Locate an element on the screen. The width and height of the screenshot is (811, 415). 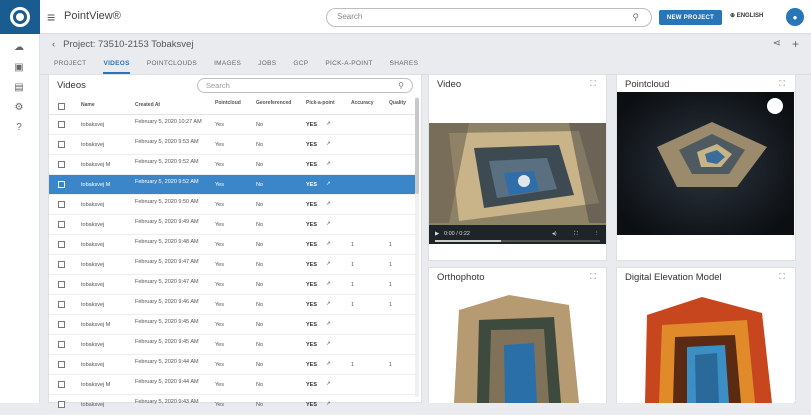
tab-shares: SHARES is located at coordinates (404, 67).